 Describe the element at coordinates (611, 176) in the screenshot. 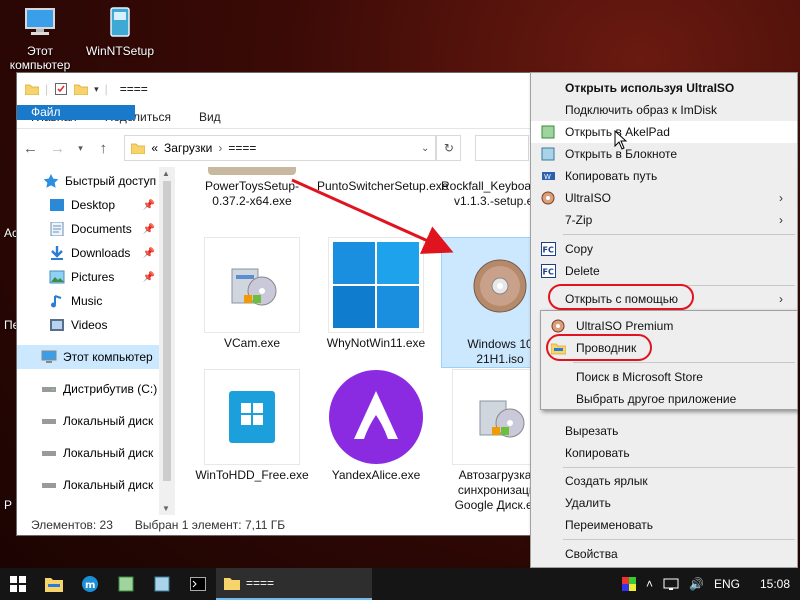

I see `menu-item-label: Копировать путь` at that location.